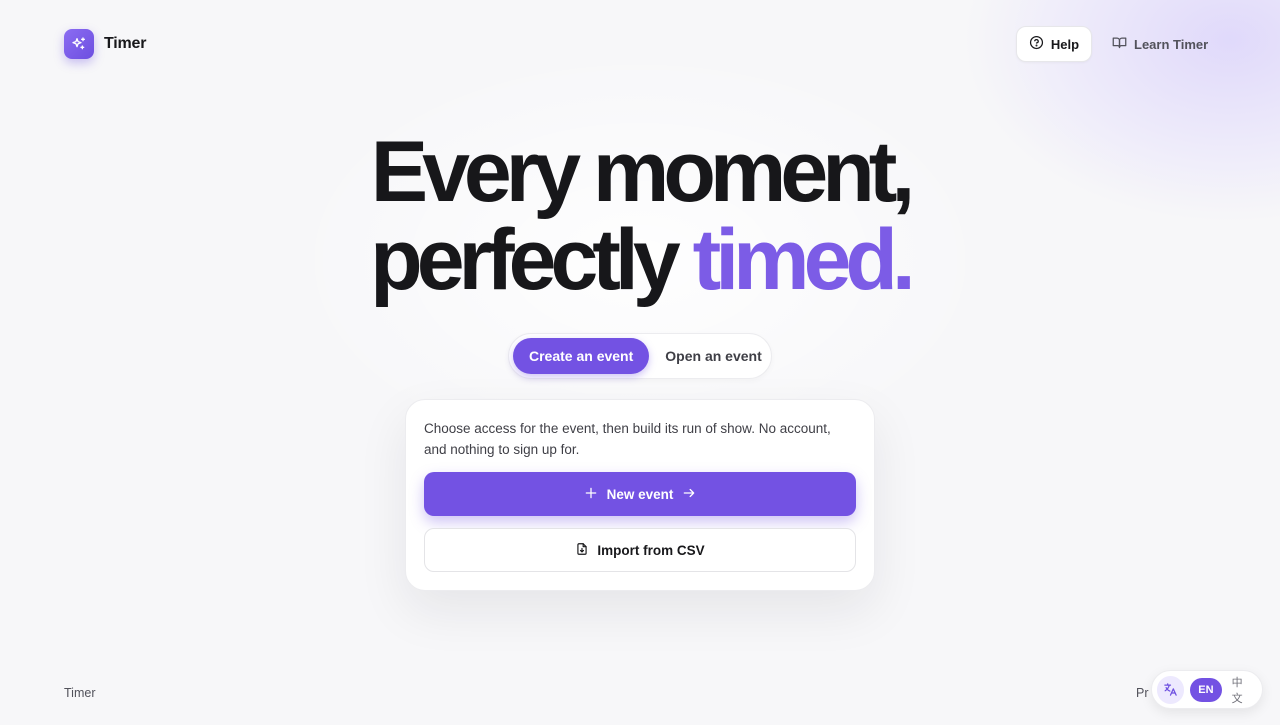 The image size is (1280, 725). What do you see at coordinates (1119, 44) in the screenshot?
I see `book-open-icon` at bounding box center [1119, 44].